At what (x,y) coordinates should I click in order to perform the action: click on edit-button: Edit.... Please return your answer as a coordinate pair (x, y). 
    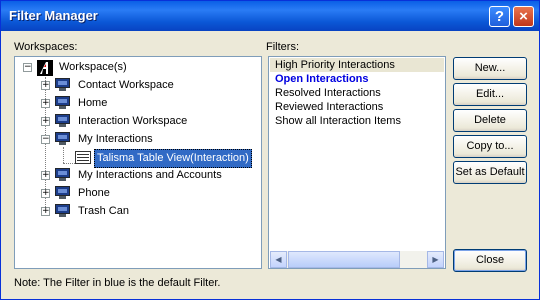
    Looking at the image, I should click on (490, 94).